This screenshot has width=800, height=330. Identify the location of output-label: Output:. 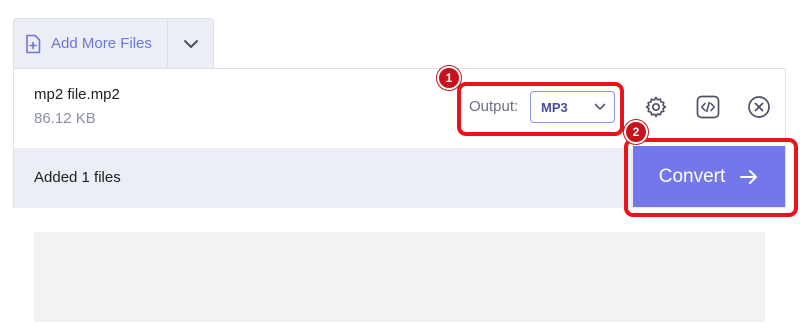
(494, 106).